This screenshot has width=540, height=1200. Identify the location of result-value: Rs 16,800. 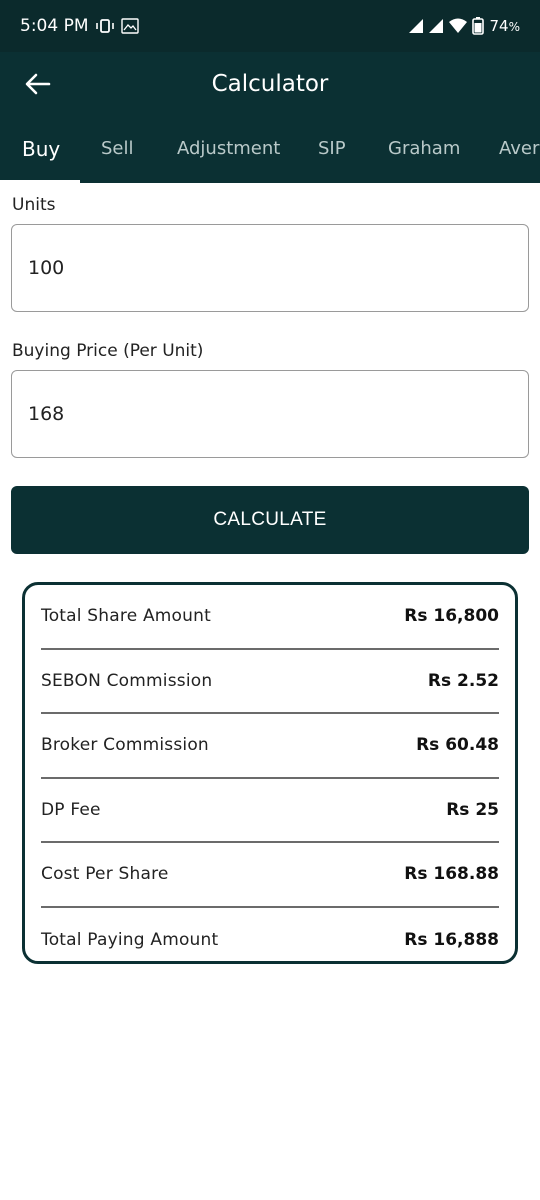
(451, 616).